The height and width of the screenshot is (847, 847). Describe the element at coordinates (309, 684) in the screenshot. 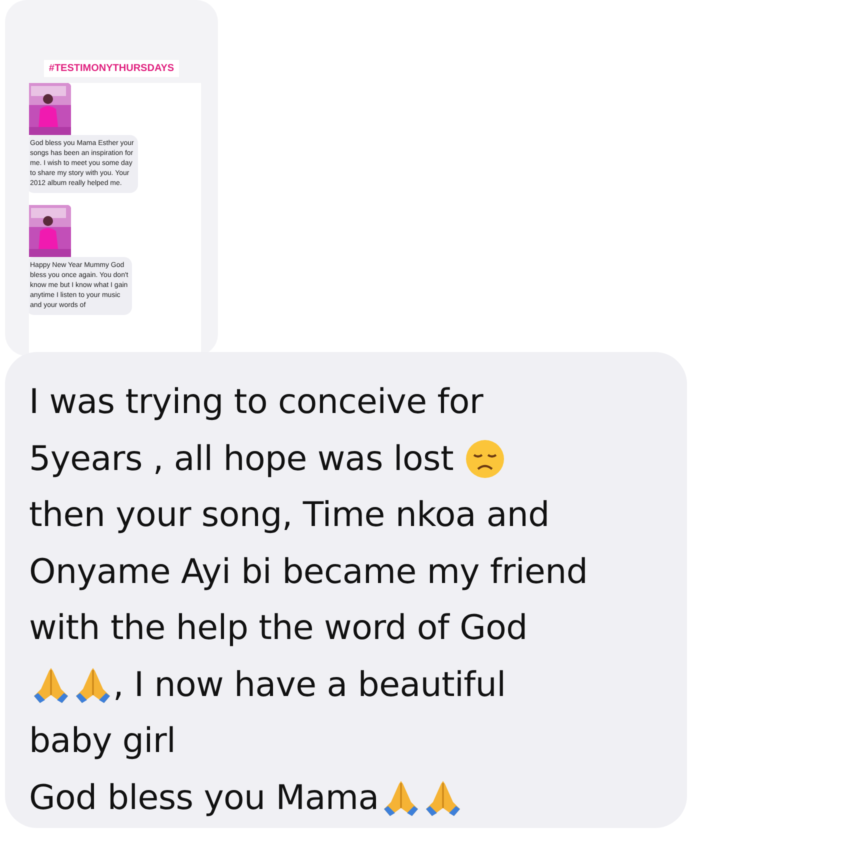

I see `message-text: , I now have a beautiful` at that location.